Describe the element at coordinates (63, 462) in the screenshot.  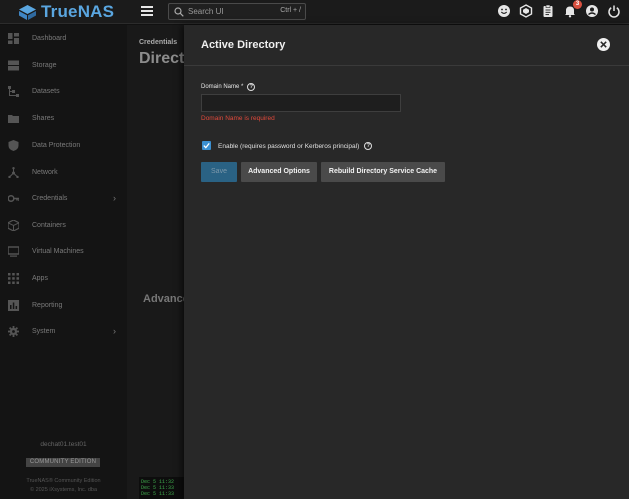
I see `edition-badge: COMMUNITY EDITION` at that location.